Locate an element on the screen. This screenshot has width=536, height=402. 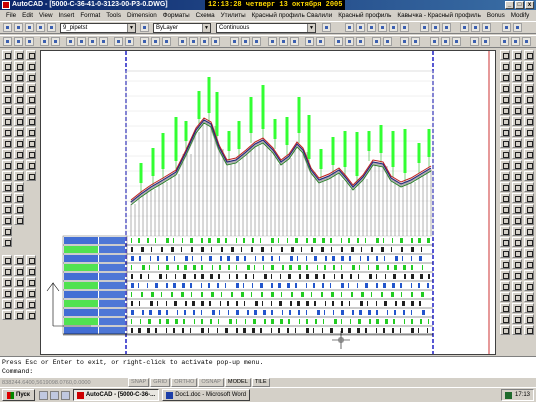
osnap-intersection-icon is located at coordinates (529, 55).